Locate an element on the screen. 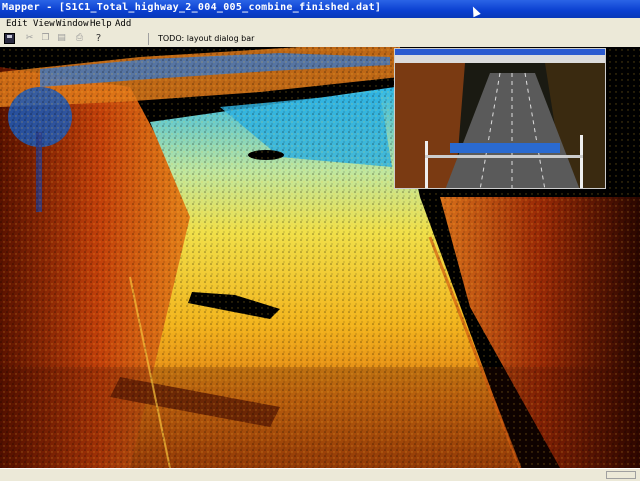 This screenshot has height=481, width=640. copy-icon: ❐ is located at coordinates (45, 38).